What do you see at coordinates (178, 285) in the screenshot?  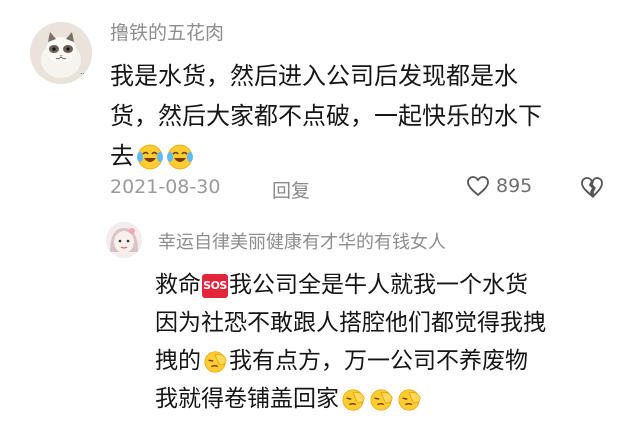 I see `comment-line-text: 救命` at bounding box center [178, 285].